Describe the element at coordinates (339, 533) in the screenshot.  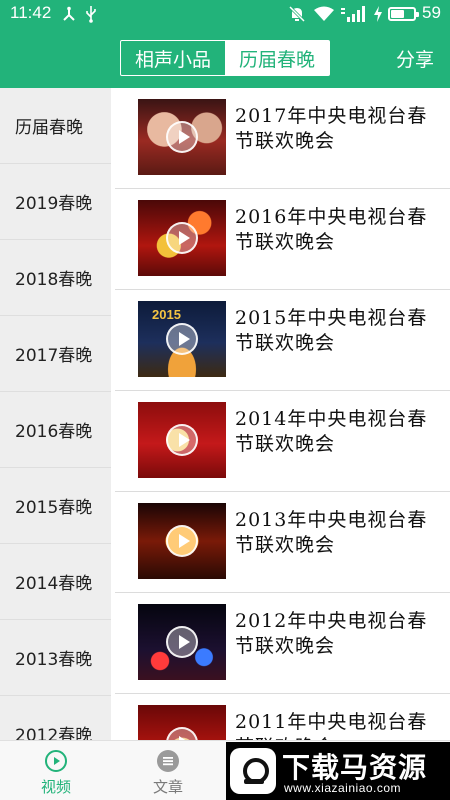
I see `video-title: 2013年中央电视台春节联欢晚会` at that location.